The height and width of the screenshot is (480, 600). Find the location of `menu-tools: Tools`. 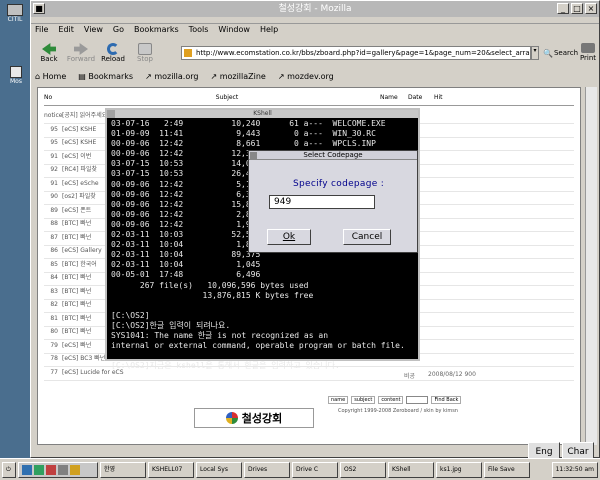

menu-tools: Tools is located at coordinates (199, 32).